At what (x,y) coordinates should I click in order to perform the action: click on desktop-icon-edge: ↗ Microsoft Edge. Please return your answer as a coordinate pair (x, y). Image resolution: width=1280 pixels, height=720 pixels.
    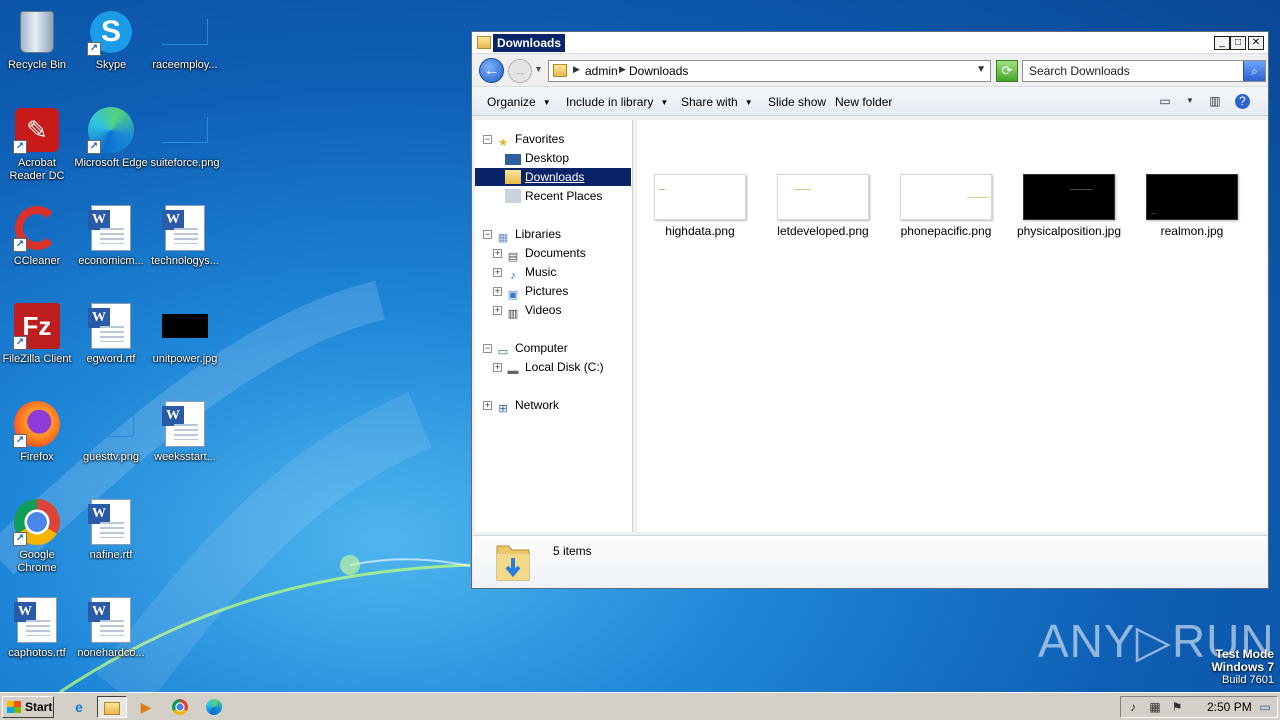
    Looking at the image, I should click on (111, 138).